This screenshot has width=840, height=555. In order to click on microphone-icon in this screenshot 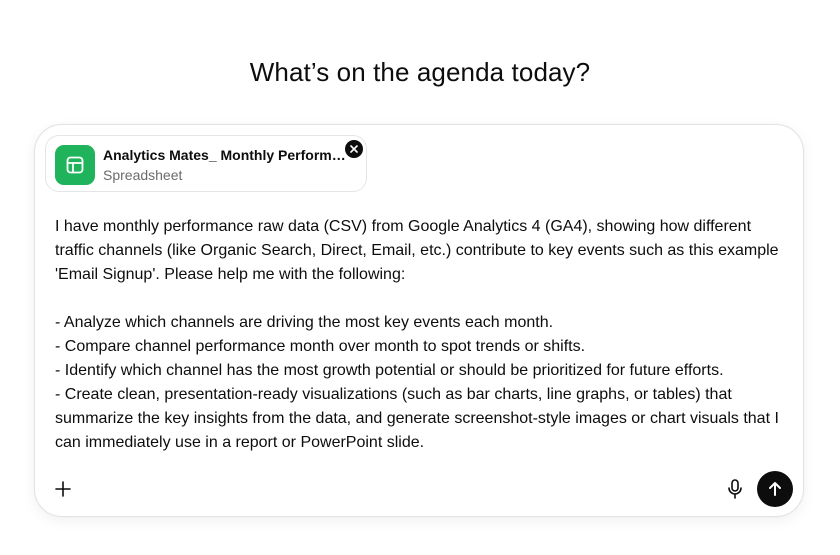, I will do `click(735, 489)`.